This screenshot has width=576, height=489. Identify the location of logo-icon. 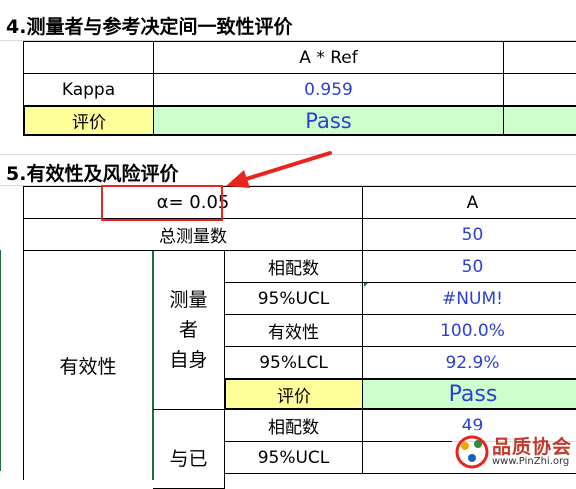
(472, 452).